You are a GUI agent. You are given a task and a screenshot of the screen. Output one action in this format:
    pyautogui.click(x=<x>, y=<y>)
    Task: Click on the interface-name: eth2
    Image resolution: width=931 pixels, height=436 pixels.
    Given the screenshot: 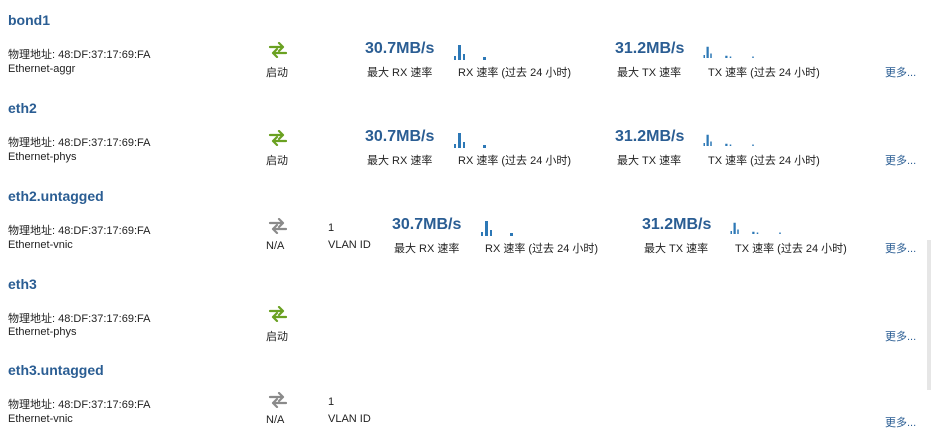 What is the action you would take?
    pyautogui.click(x=22, y=108)
    